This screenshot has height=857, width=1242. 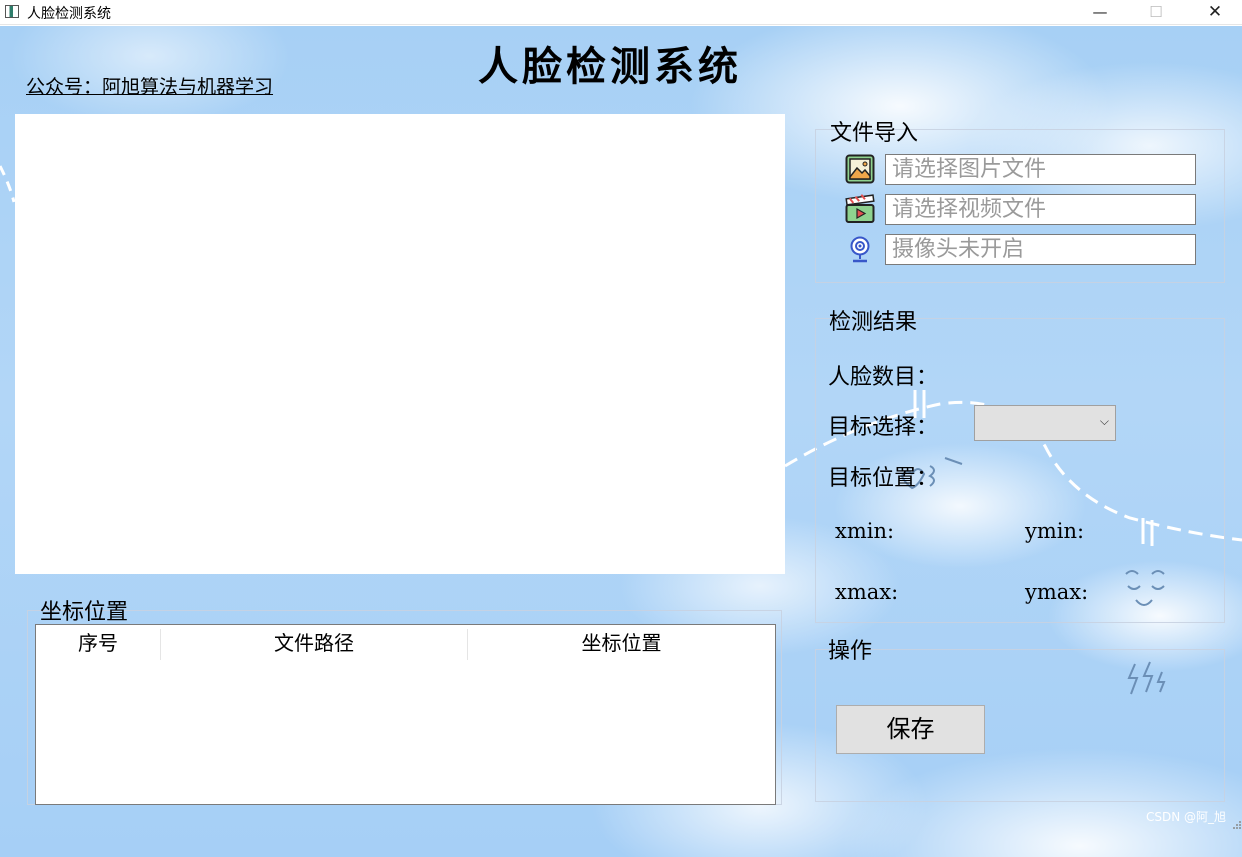 I want to click on window-title: 人脸检测系统, so click(x=69, y=14).